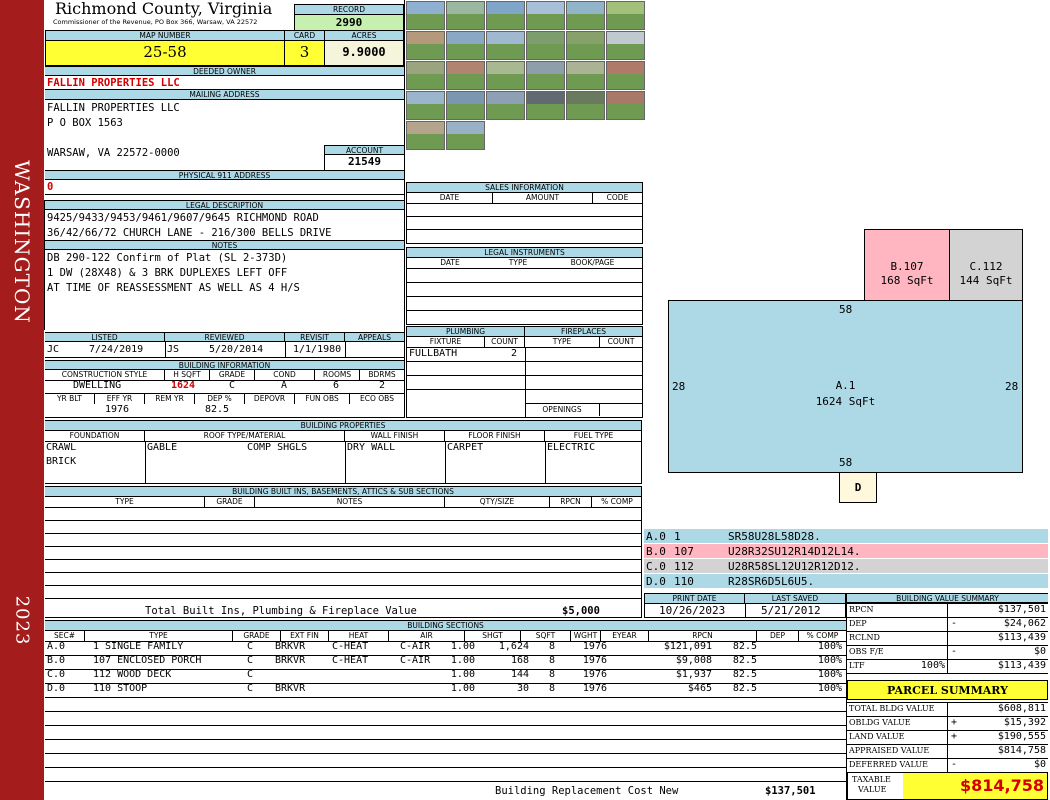  I want to click on depreciation-pct: 82.5, so click(217, 409).